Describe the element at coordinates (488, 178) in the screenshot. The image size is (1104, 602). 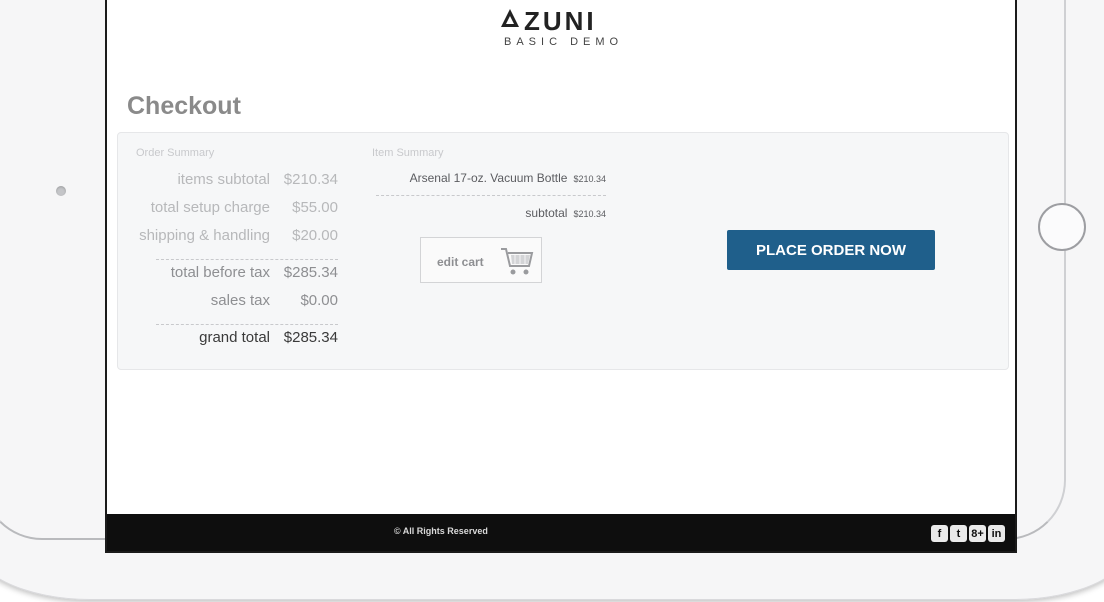
I see `item-name: Arsenal 17-oz. Vacuum Bottle` at that location.